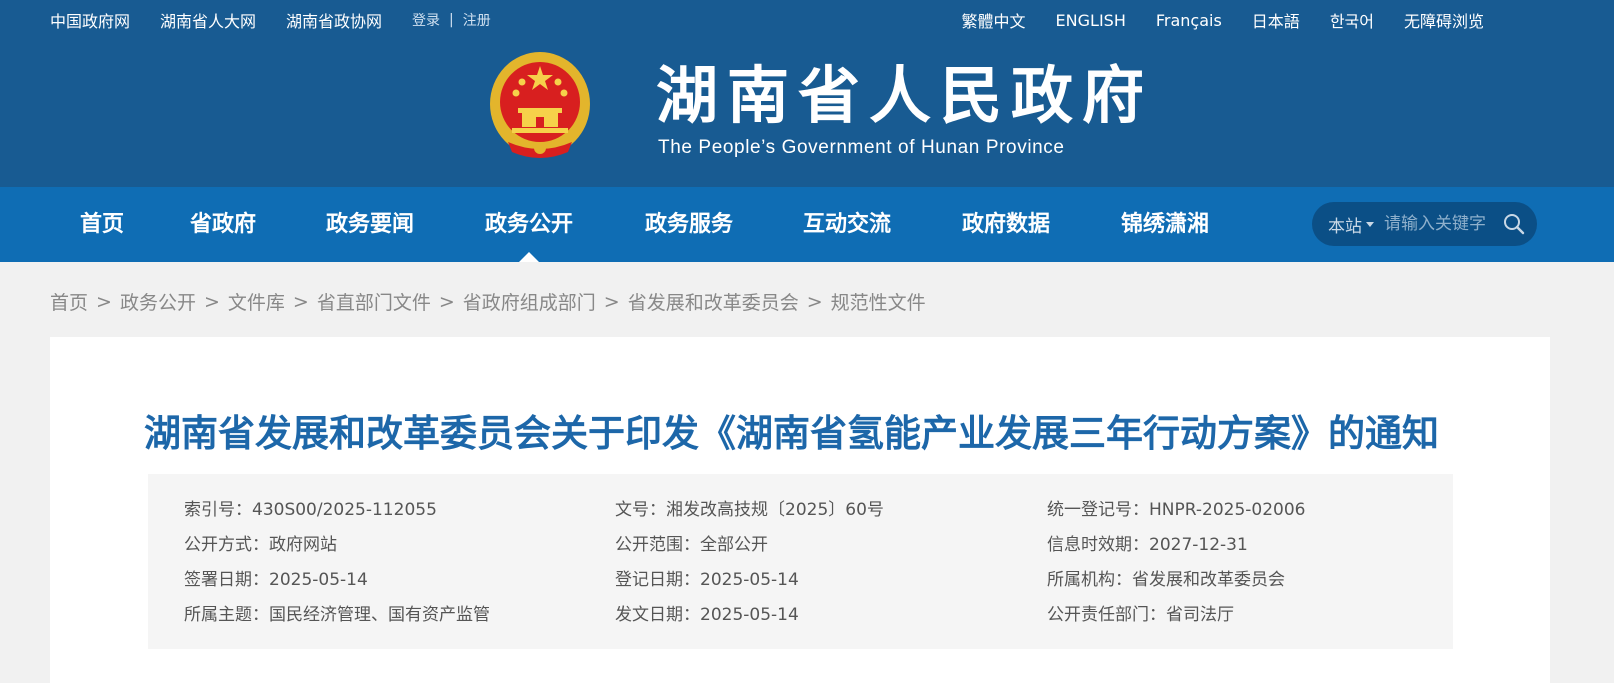  What do you see at coordinates (1514, 224) in the screenshot?
I see `search-icon` at bounding box center [1514, 224].